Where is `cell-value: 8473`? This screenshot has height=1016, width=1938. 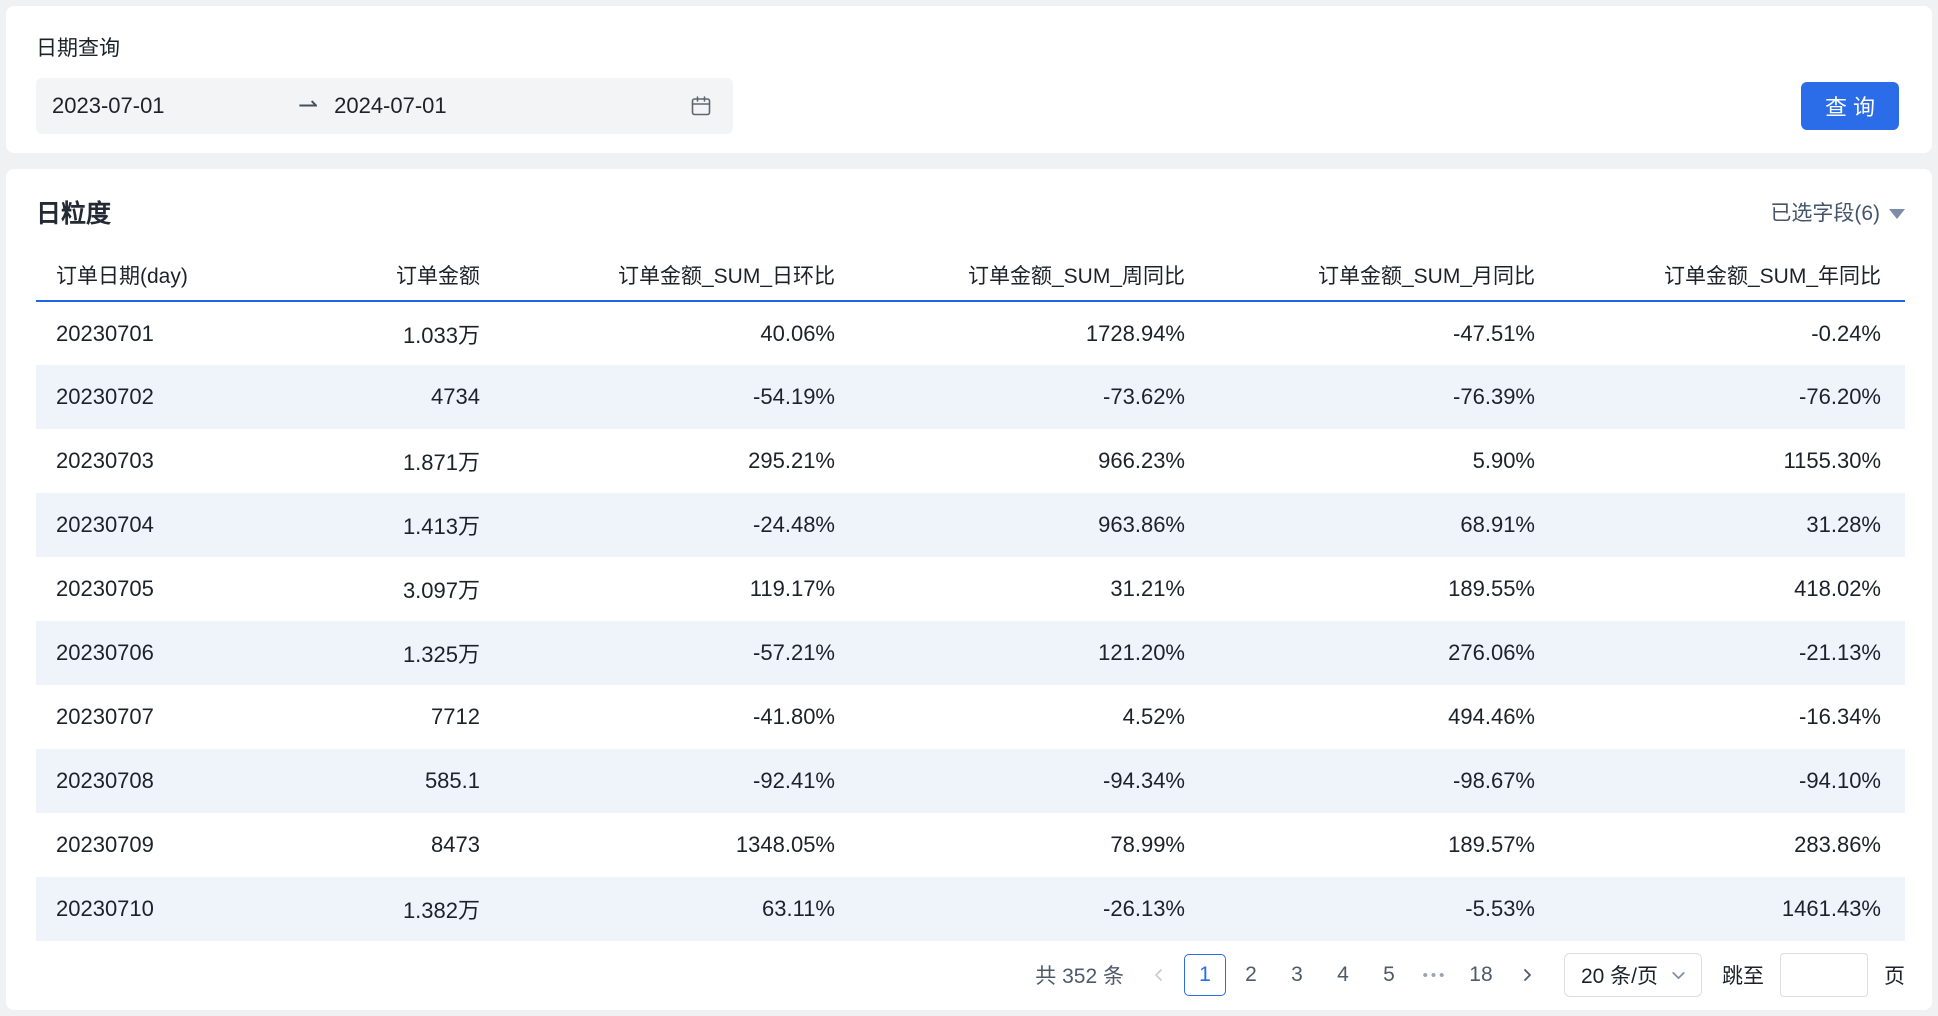 cell-value: 8473 is located at coordinates (455, 844).